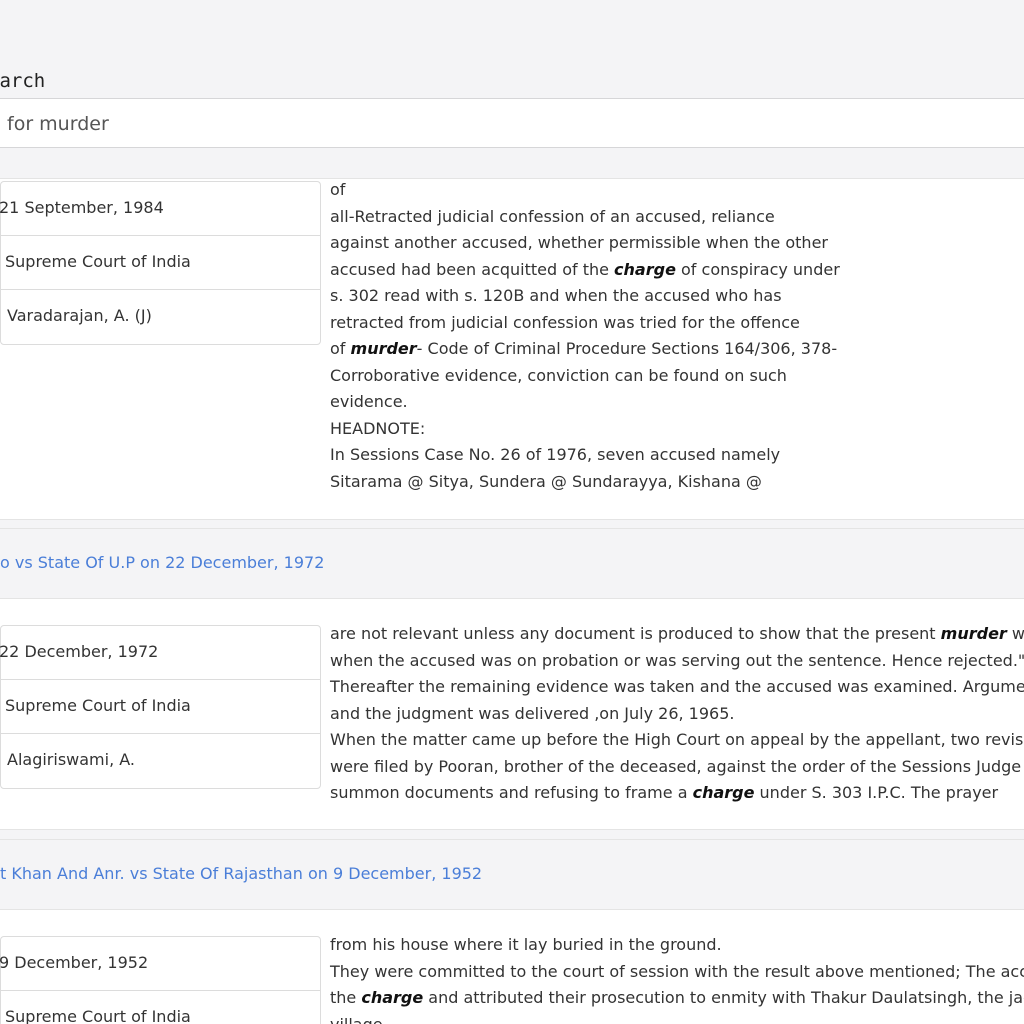  I want to click on meta-author: Varadarajan, A. (J), so click(79, 315).